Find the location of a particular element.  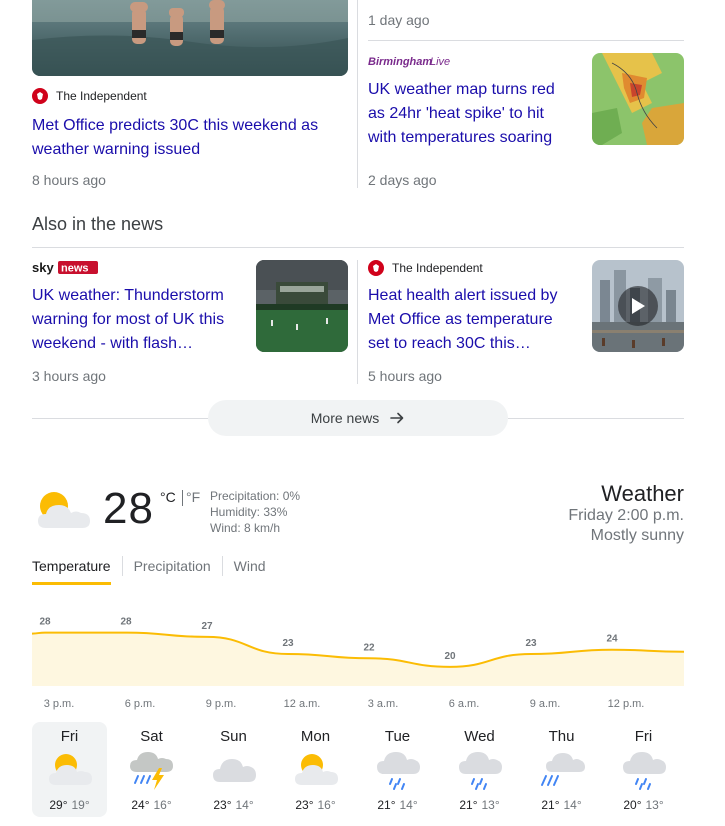

svg-text: sky is located at coordinates (43, 267).